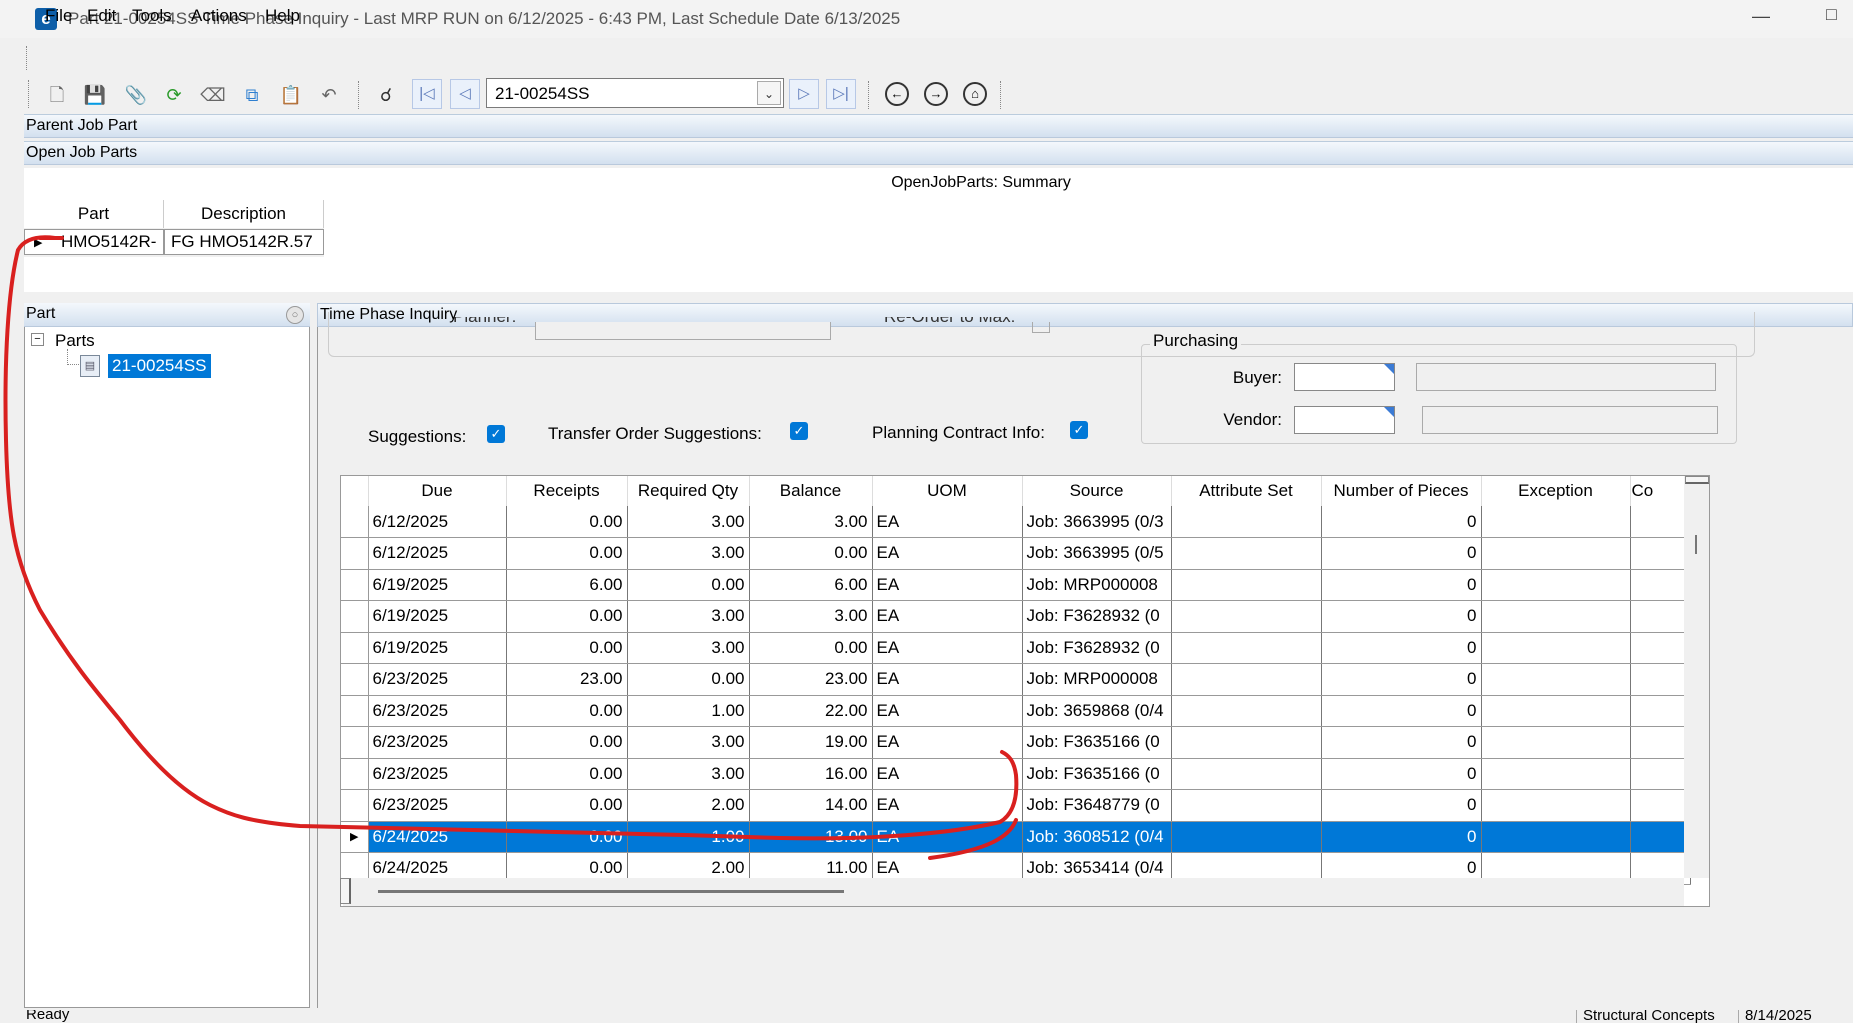 This screenshot has height=1023, width=1853. Describe the element at coordinates (811, 711) in the screenshot. I see `cell-balance: 22.00` at that location.